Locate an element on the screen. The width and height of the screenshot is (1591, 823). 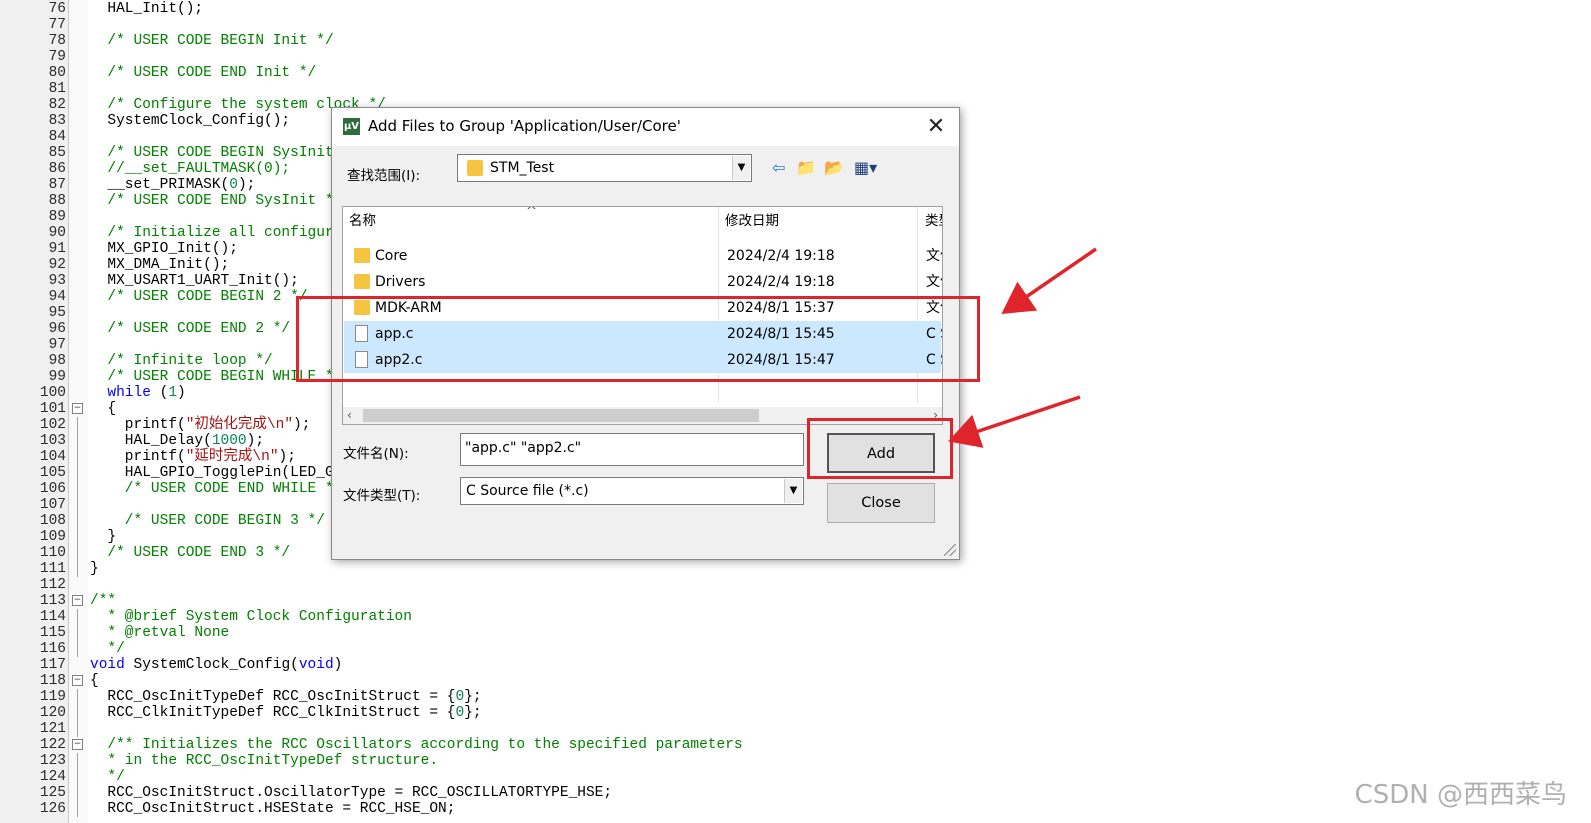
annotation-arrow-files is located at coordinates (1049, 280).